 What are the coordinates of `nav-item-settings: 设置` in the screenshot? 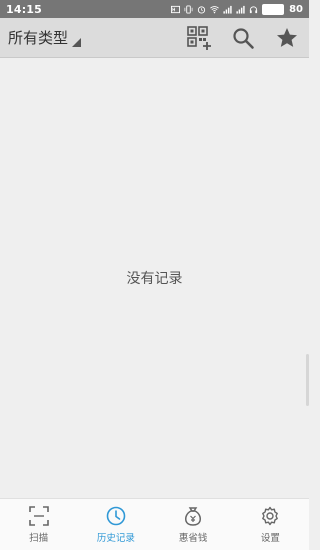 It's located at (270, 524).